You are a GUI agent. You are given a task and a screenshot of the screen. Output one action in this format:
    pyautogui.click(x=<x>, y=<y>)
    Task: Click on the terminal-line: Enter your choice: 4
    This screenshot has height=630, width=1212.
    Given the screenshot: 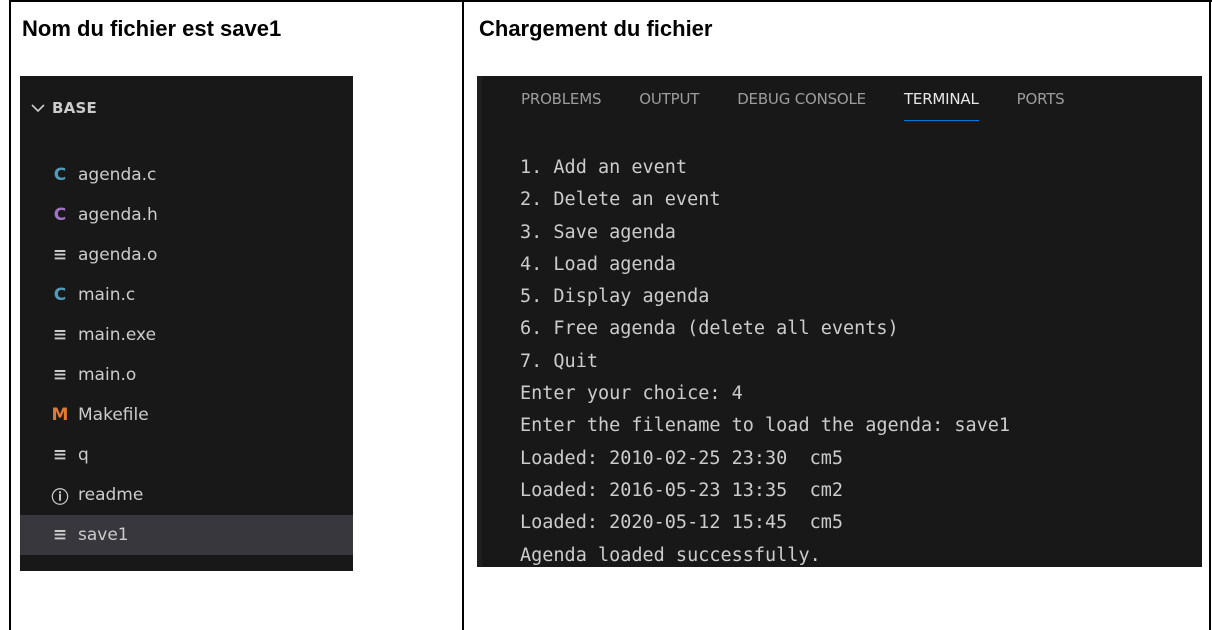 What is the action you would take?
    pyautogui.click(x=631, y=394)
    